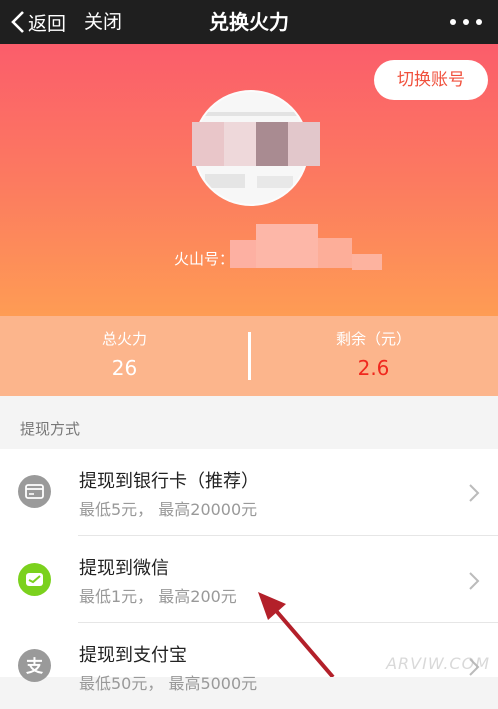 The width and height of the screenshot is (498, 709). I want to click on annotation-arrow, so click(296, 634).